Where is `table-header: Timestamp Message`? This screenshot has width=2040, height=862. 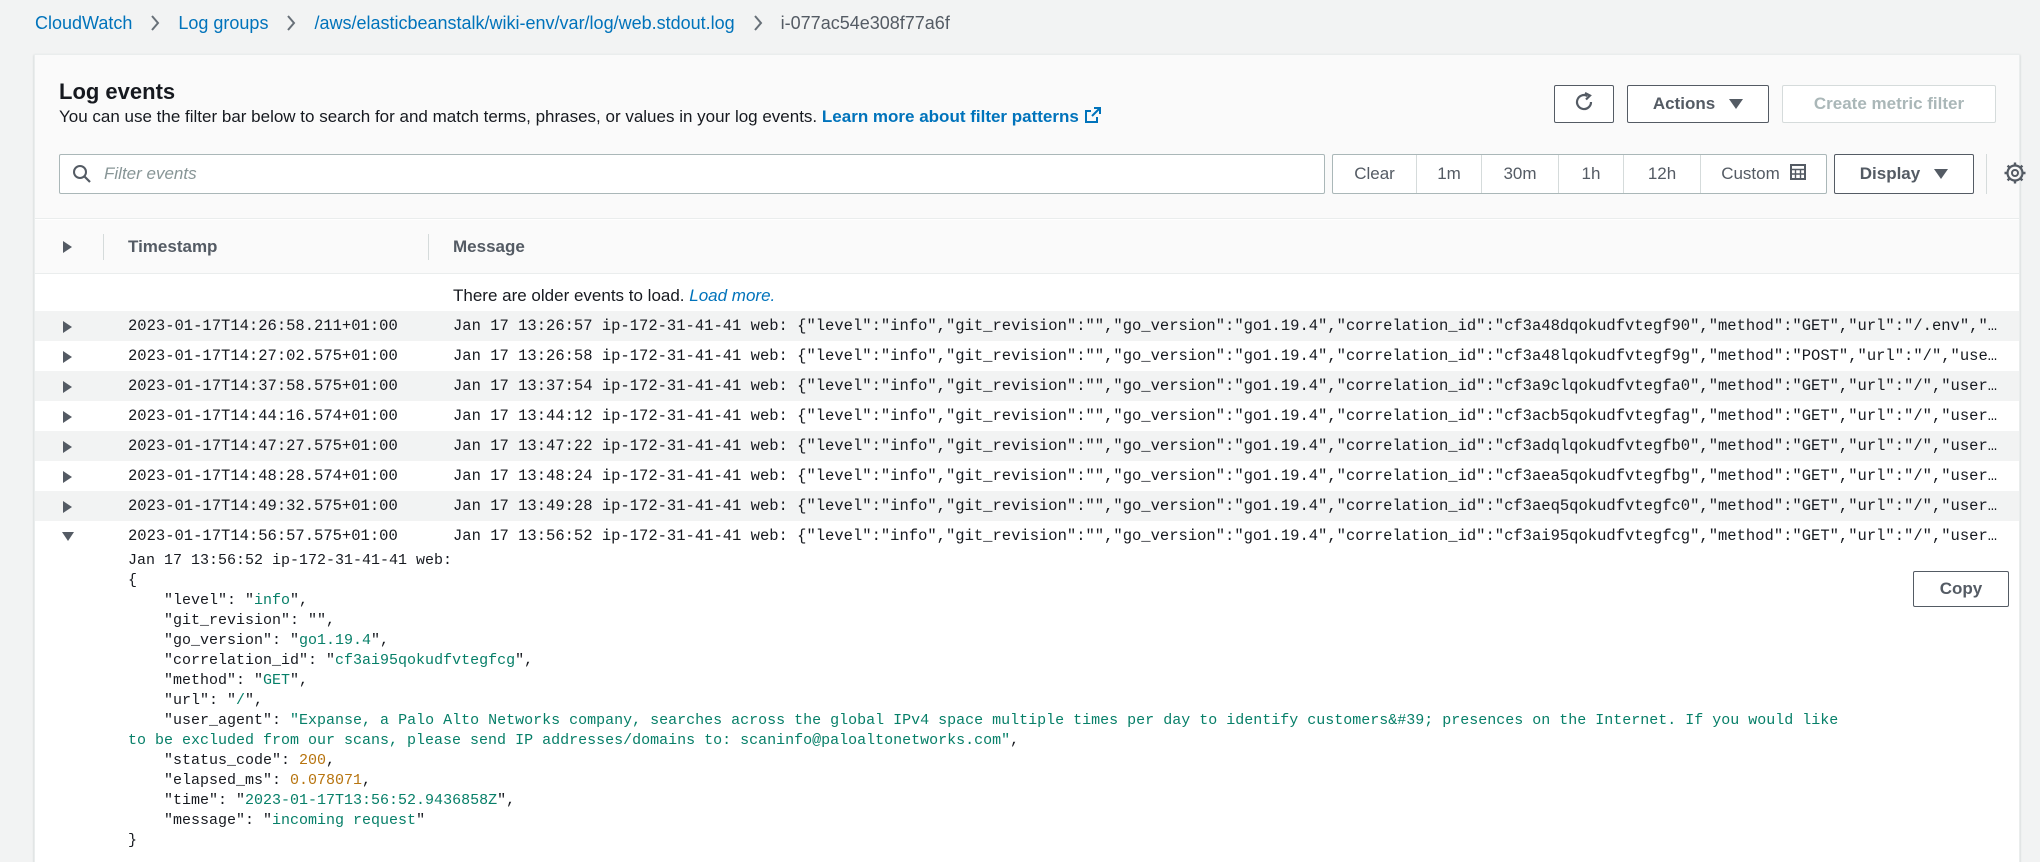 table-header: Timestamp Message is located at coordinates (1027, 247).